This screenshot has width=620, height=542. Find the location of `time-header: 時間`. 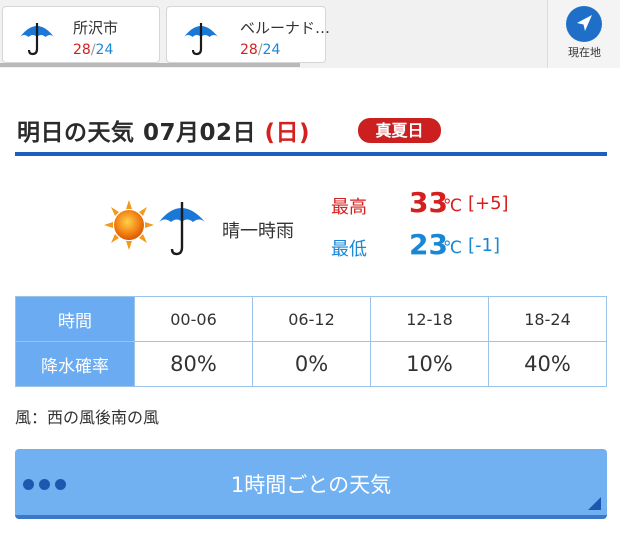

time-header: 時間 is located at coordinates (75, 319).